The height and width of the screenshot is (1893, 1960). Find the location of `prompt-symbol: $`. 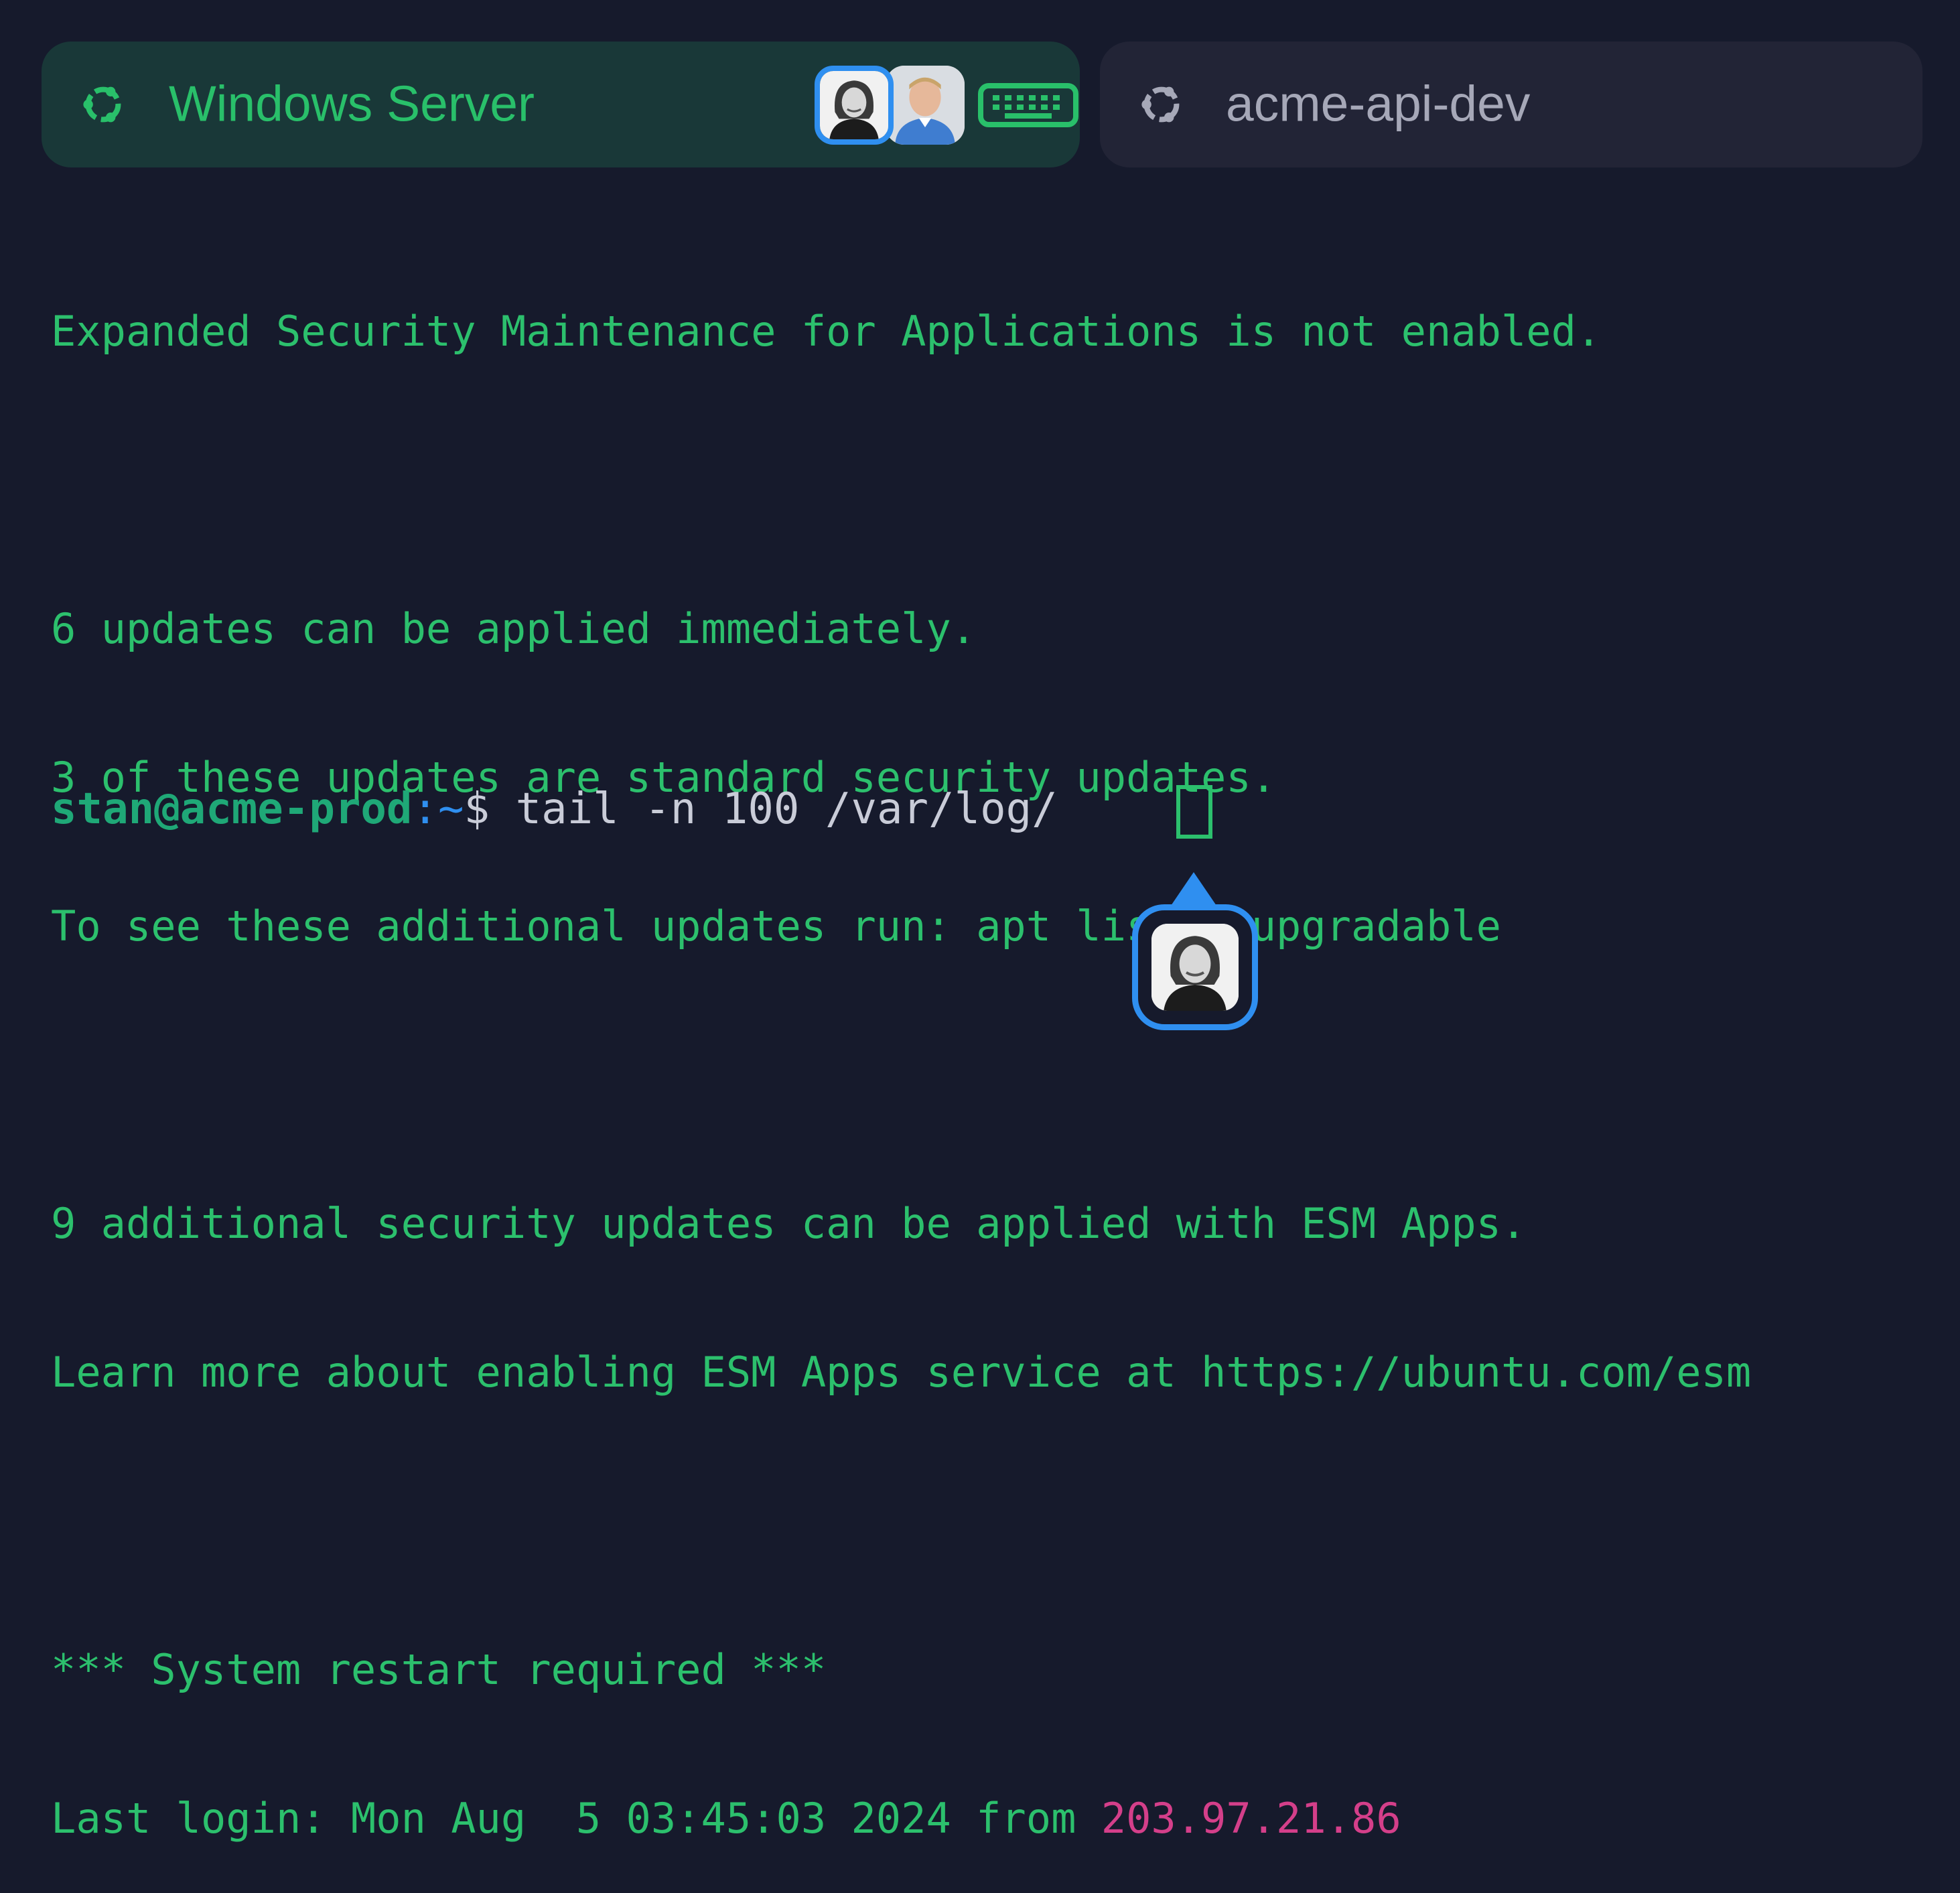

prompt-symbol: $ is located at coordinates (490, 809).